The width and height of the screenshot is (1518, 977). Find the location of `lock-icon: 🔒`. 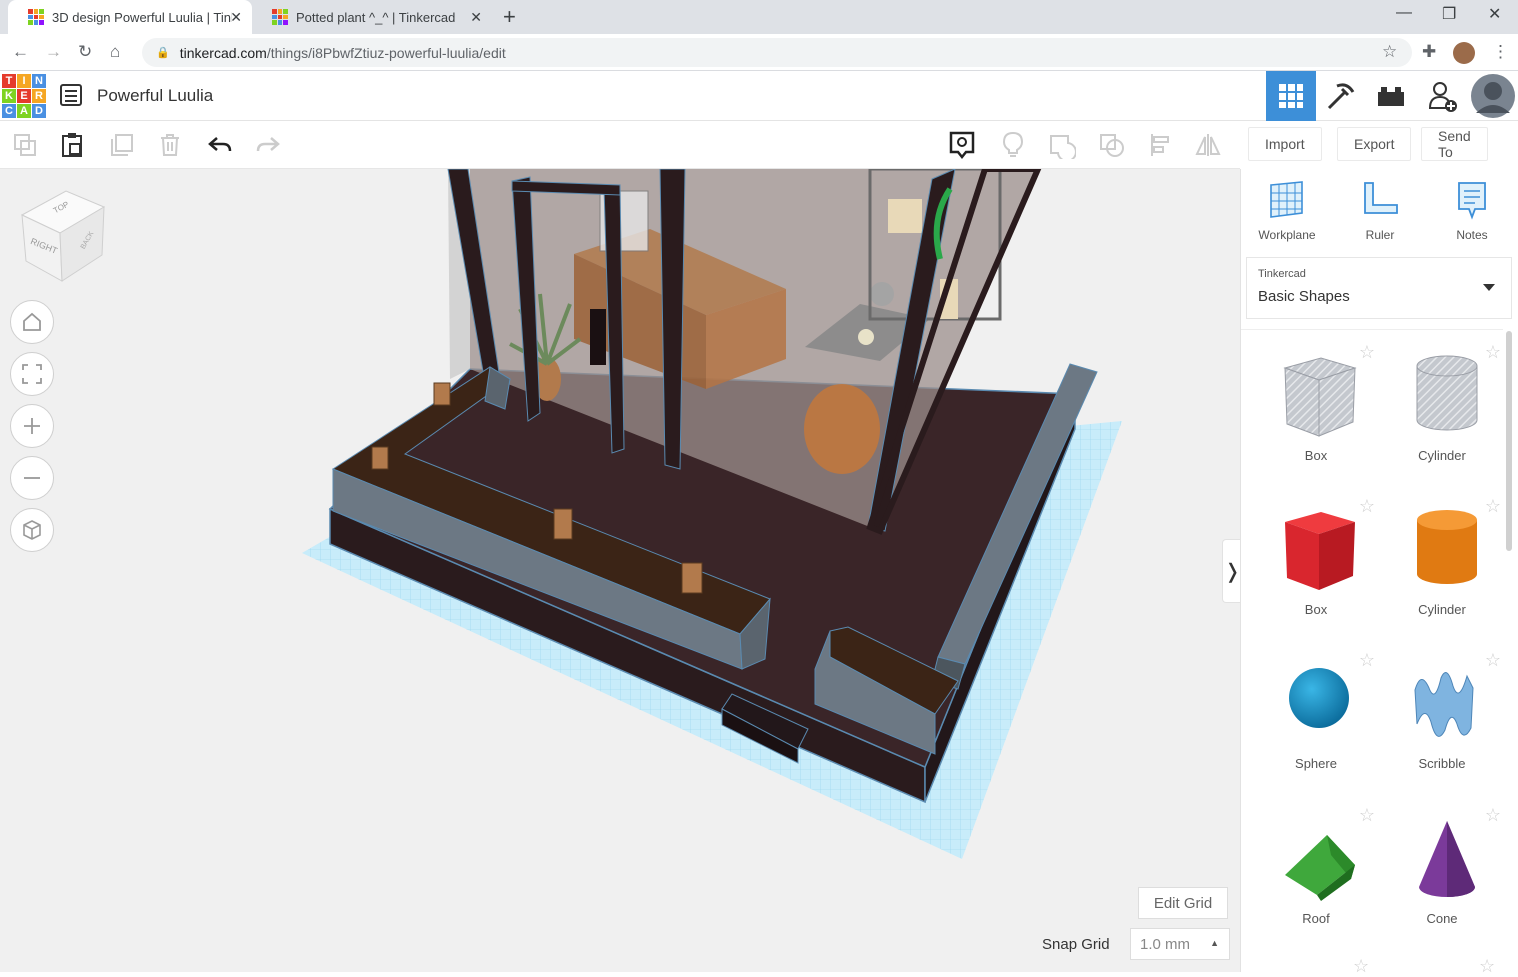

lock-icon: 🔒 is located at coordinates (163, 53).